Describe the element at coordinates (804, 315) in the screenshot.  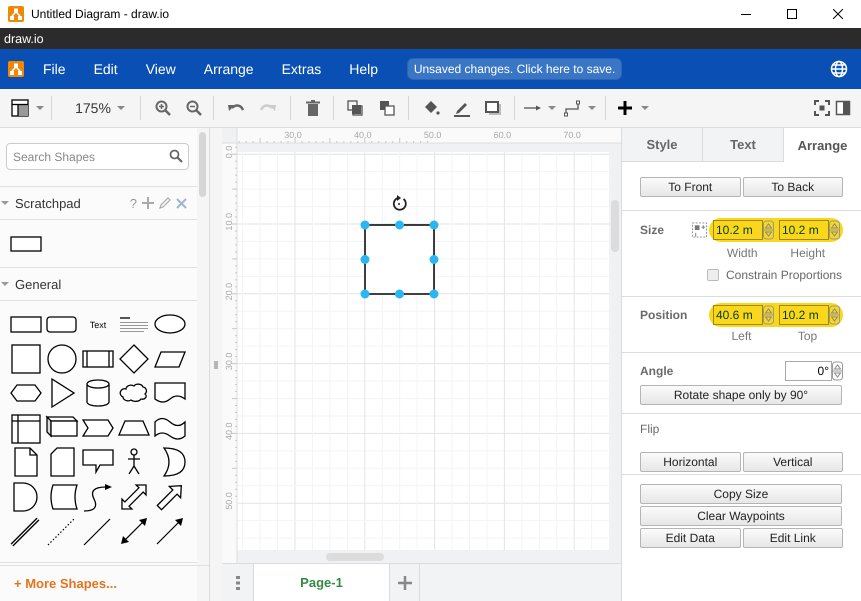
I see `top-field: 10.2 m` at that location.